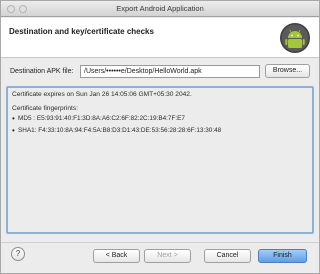 This screenshot has height=274, width=320. I want to click on fingerprints-label: Certificate fingerprints:, so click(45, 108).